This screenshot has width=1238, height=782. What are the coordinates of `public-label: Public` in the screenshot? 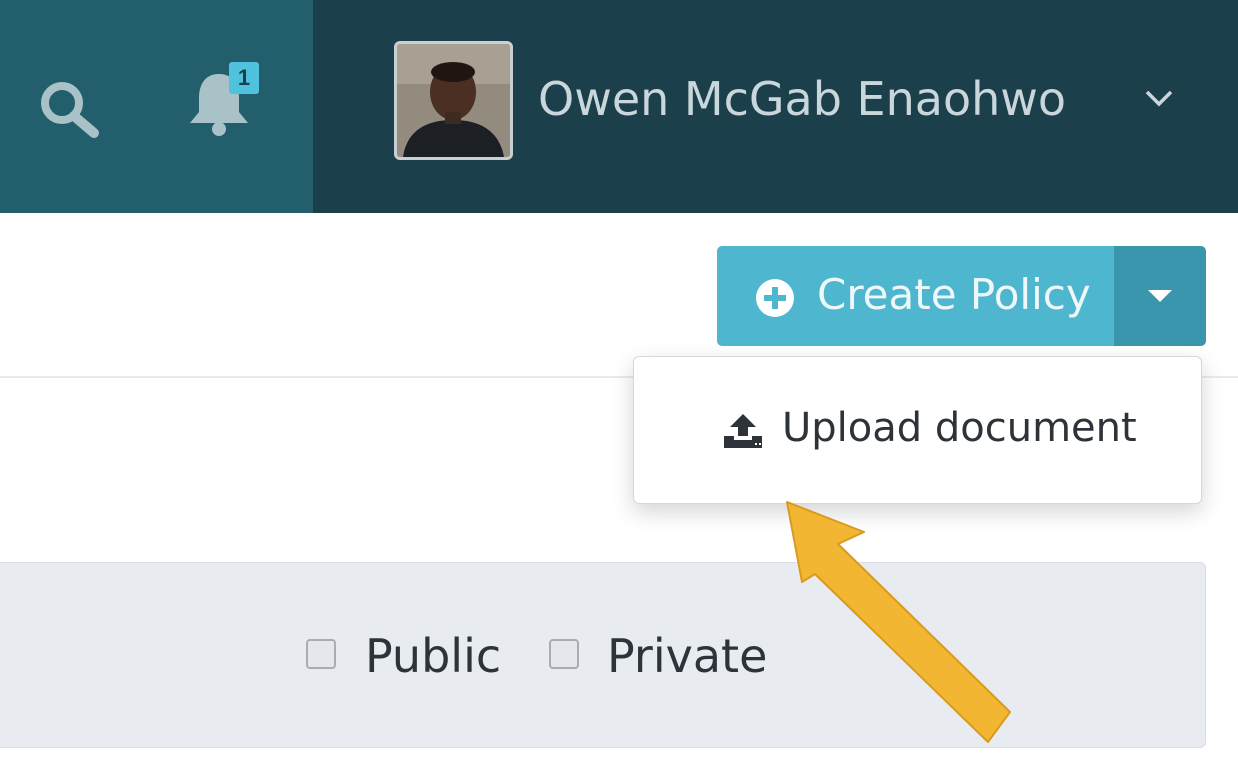 It's located at (433, 656).